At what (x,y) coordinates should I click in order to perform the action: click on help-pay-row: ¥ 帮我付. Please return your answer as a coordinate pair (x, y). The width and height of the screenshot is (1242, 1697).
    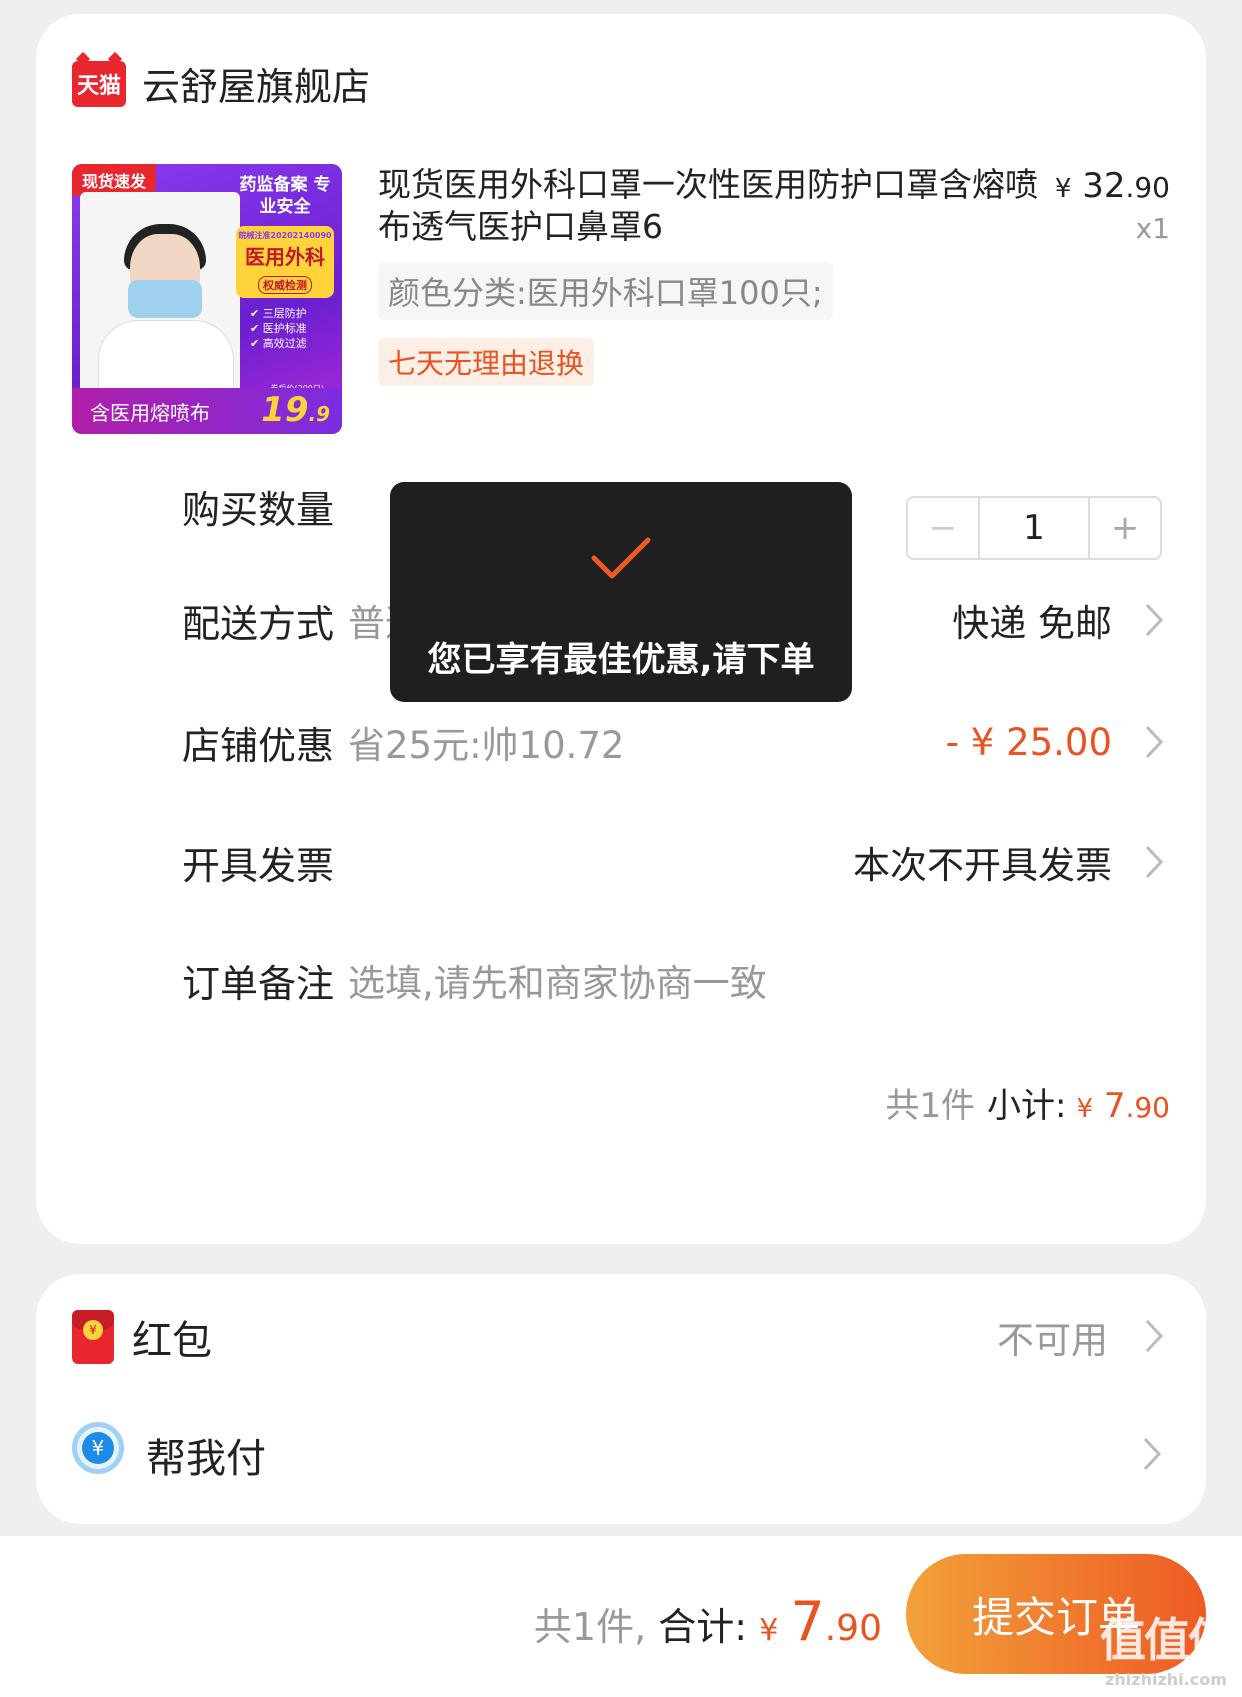
    Looking at the image, I should click on (621, 1454).